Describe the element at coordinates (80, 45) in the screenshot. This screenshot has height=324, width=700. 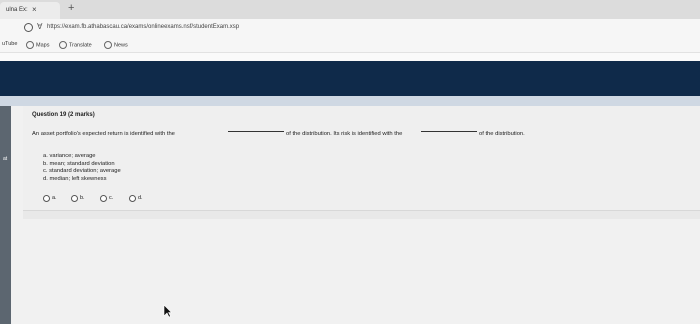
I see `bookmark-label: Translate` at that location.